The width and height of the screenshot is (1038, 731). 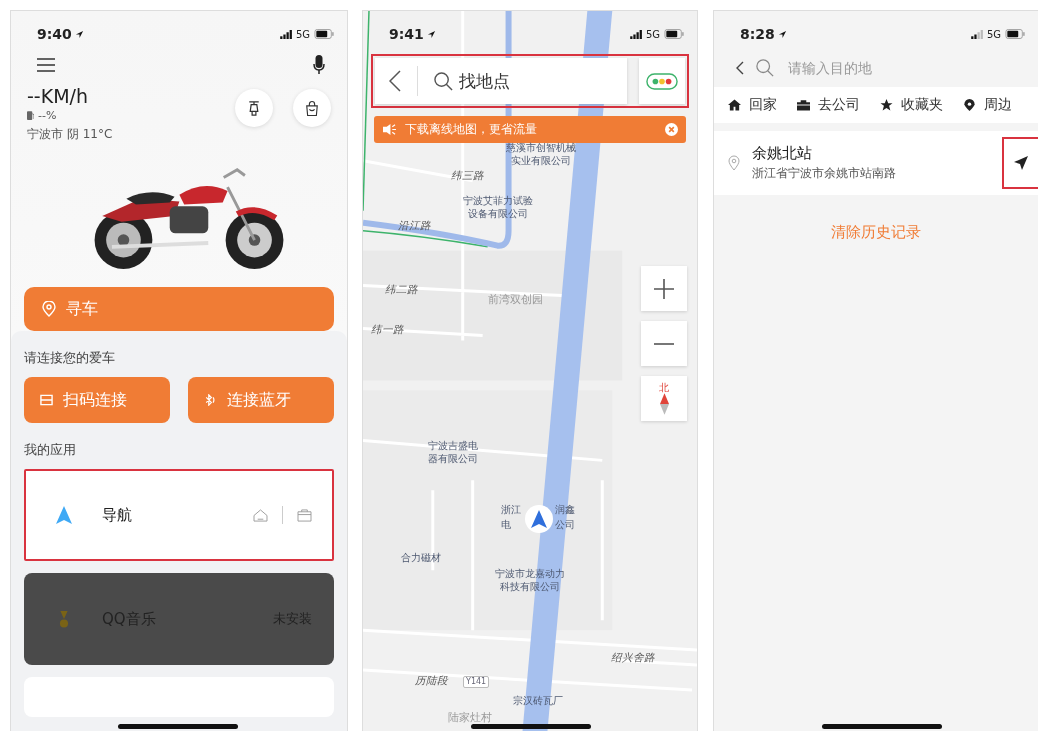 I want to click on map-place-label: 宁波吉盛电 器有限公司, so click(x=453, y=452).